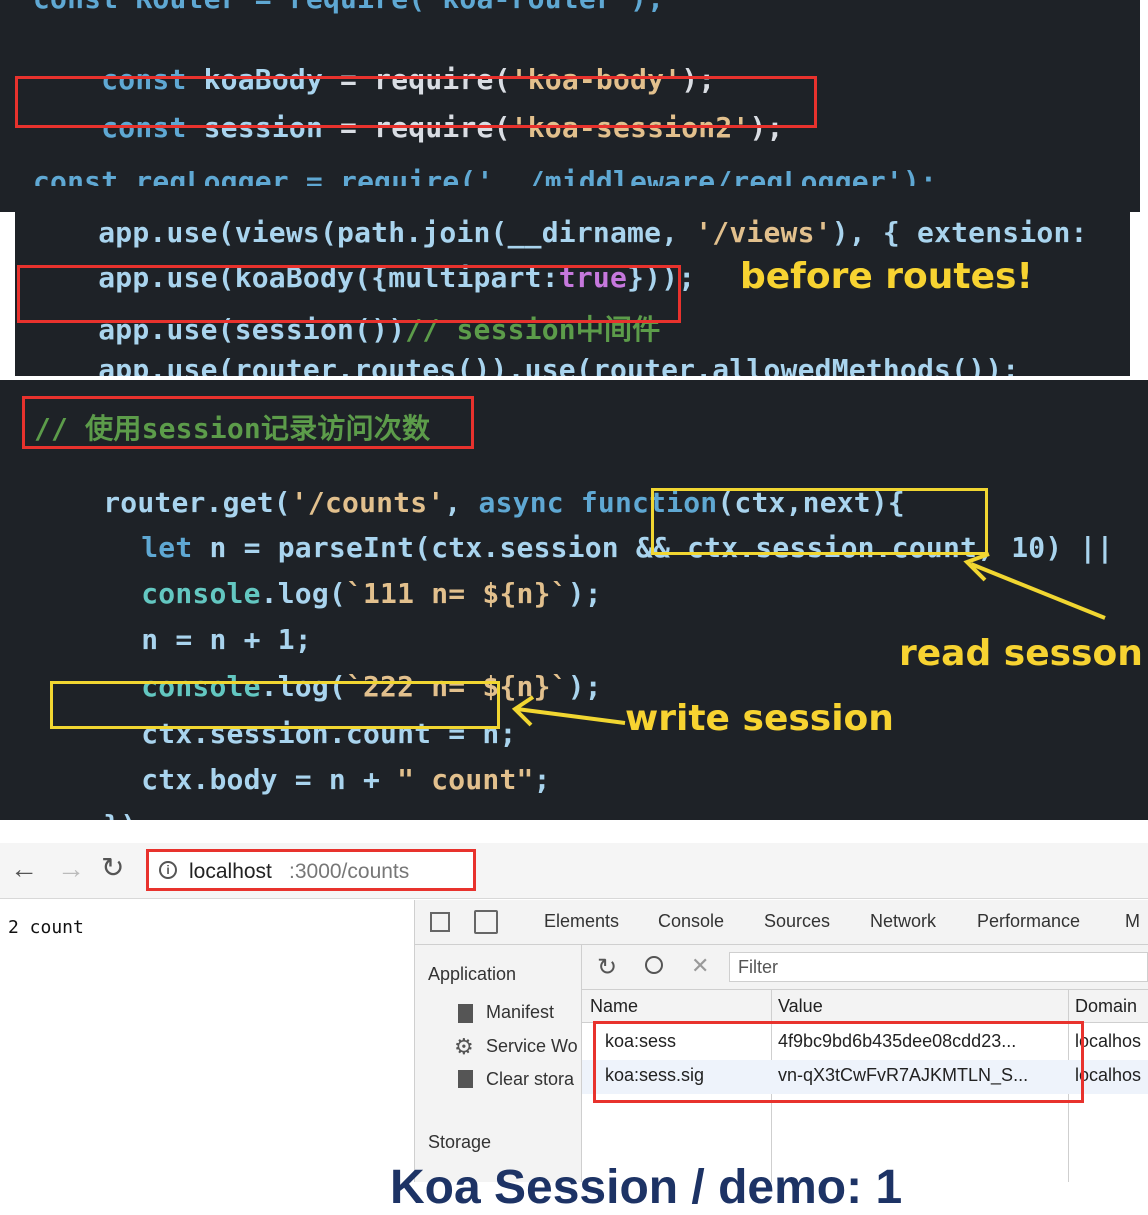  Describe the element at coordinates (758, 967) in the screenshot. I see `filter-placeholder: Filter` at that location.